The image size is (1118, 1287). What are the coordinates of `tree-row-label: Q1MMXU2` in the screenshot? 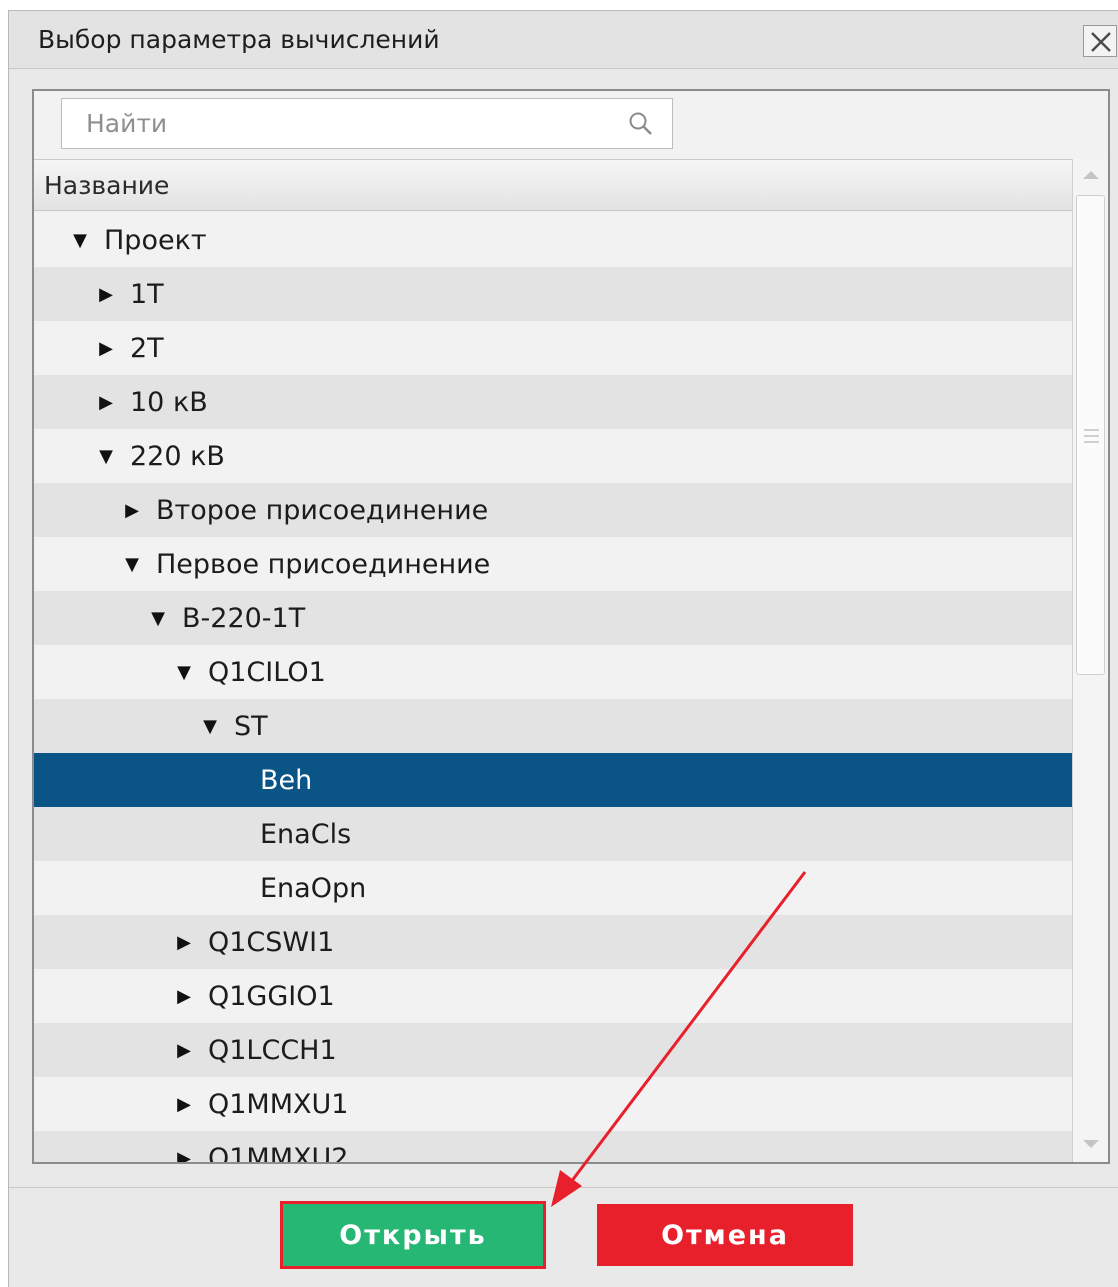 It's located at (278, 1153).